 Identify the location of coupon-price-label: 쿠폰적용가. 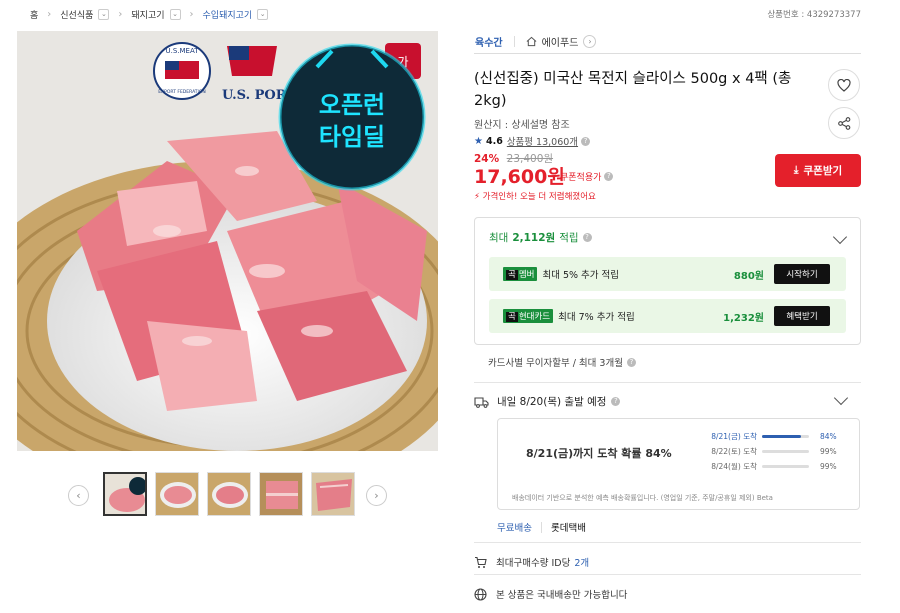
(581, 178).